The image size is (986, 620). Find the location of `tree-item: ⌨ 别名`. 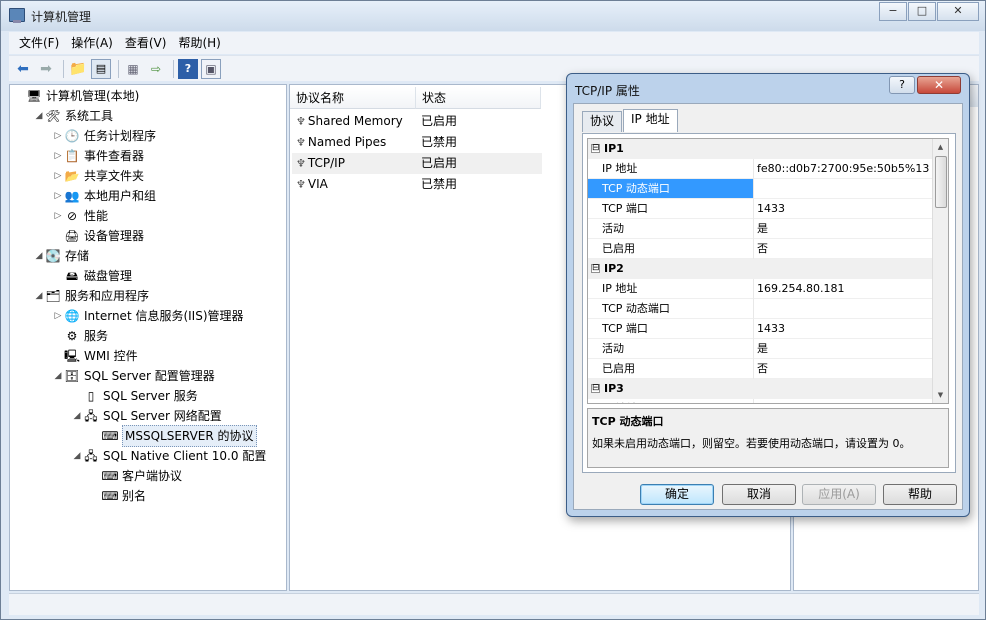

tree-item: ⌨ 别名 is located at coordinates (118, 496).